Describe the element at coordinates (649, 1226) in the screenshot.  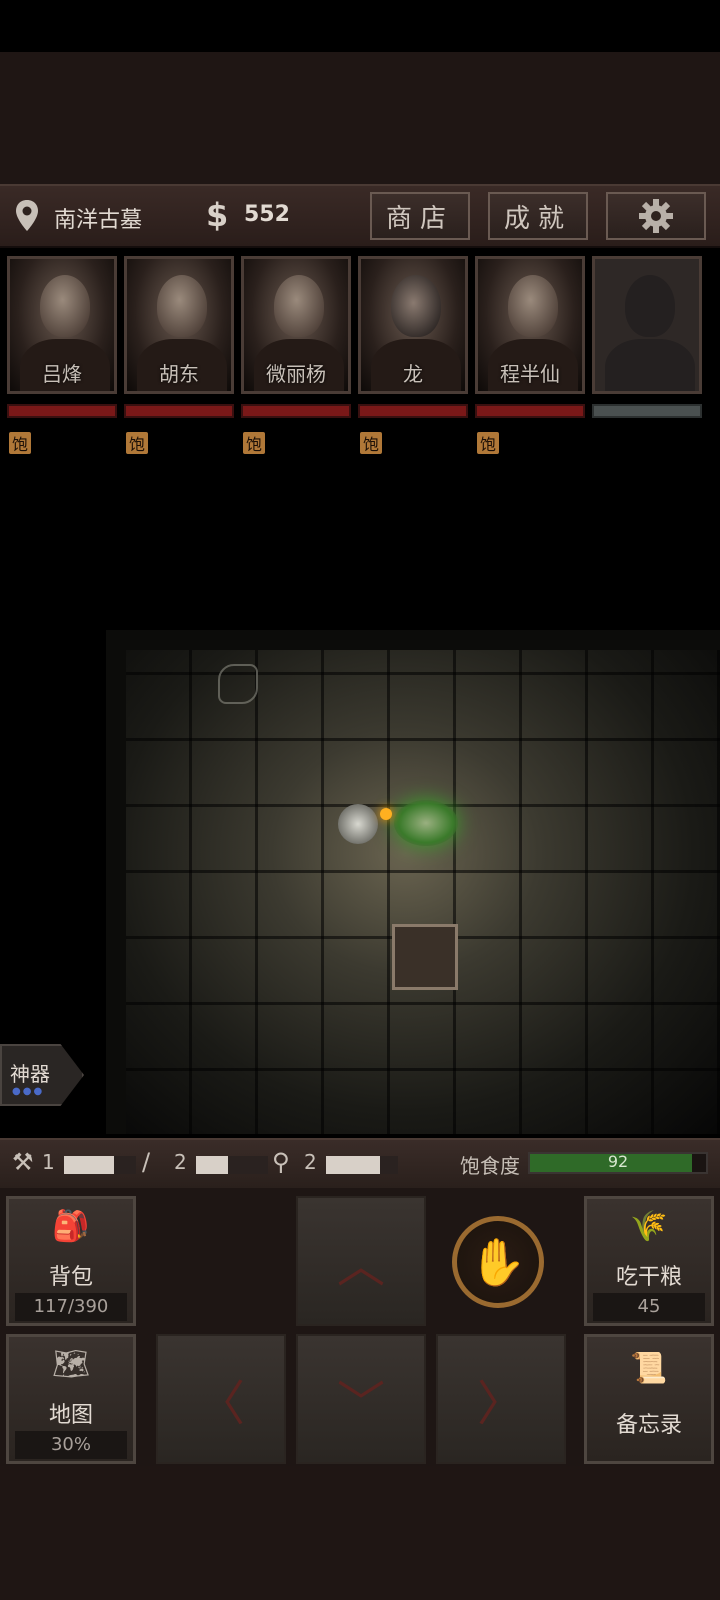
I see `ration-sack-icon: 🌾` at that location.